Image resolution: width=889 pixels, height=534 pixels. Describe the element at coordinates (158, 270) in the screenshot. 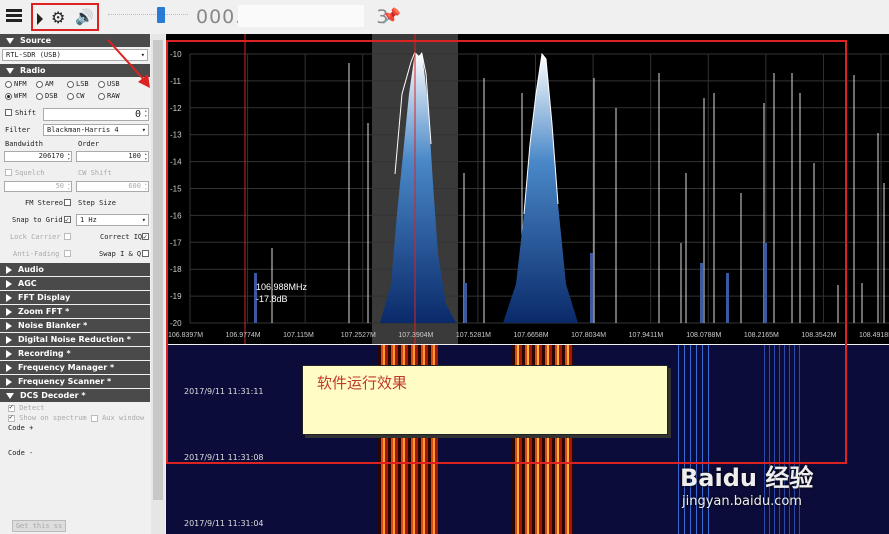

I see `scrollbar-thumb` at that location.